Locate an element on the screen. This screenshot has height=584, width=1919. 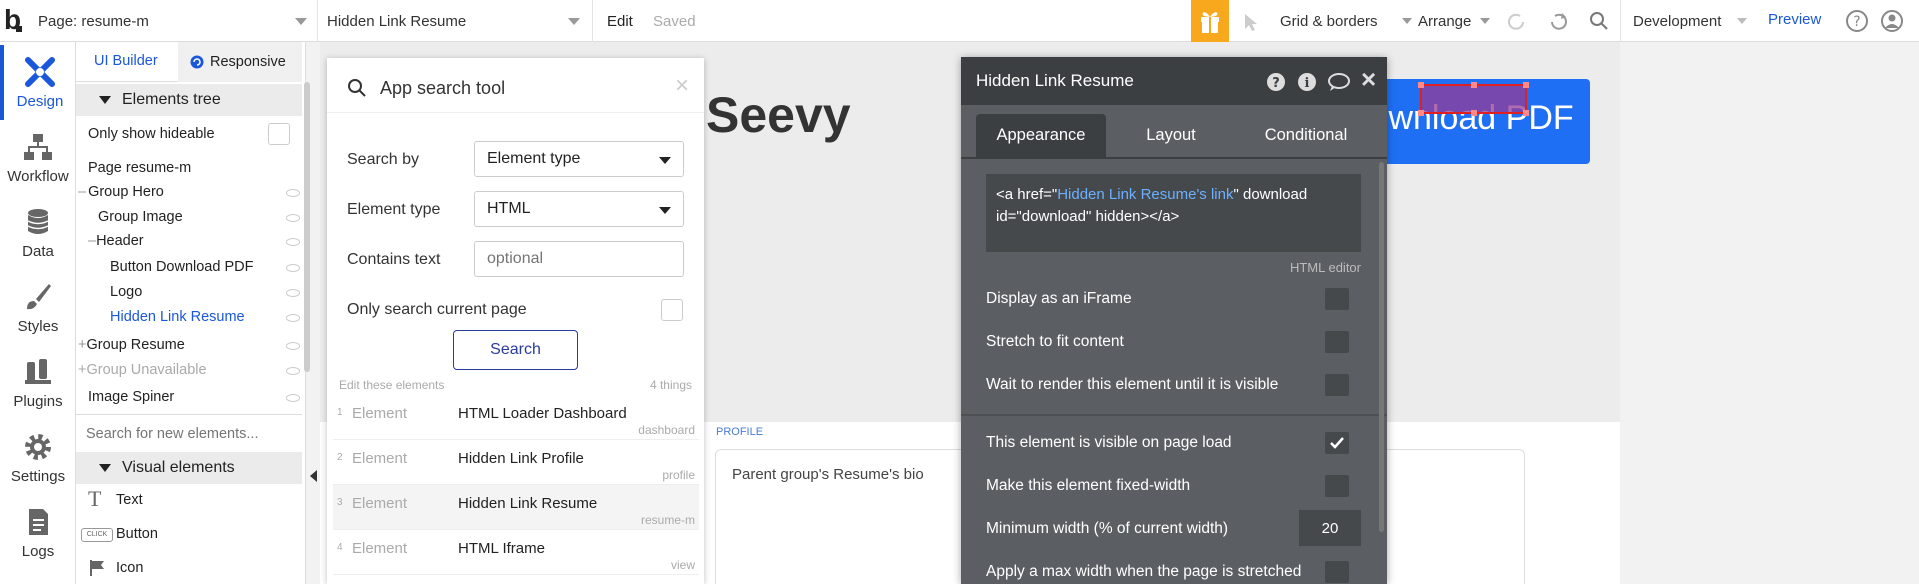
tree-item: Button Download PDF is located at coordinates (223, 267).